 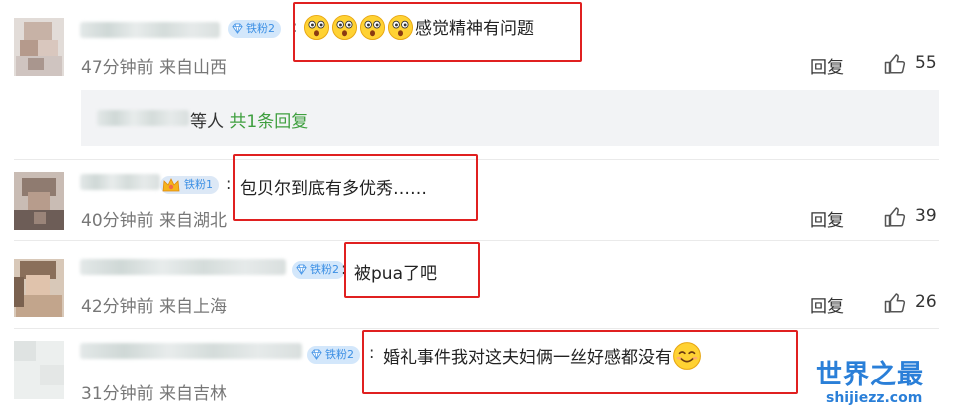 I want to click on others-label: 等人, so click(x=207, y=122).